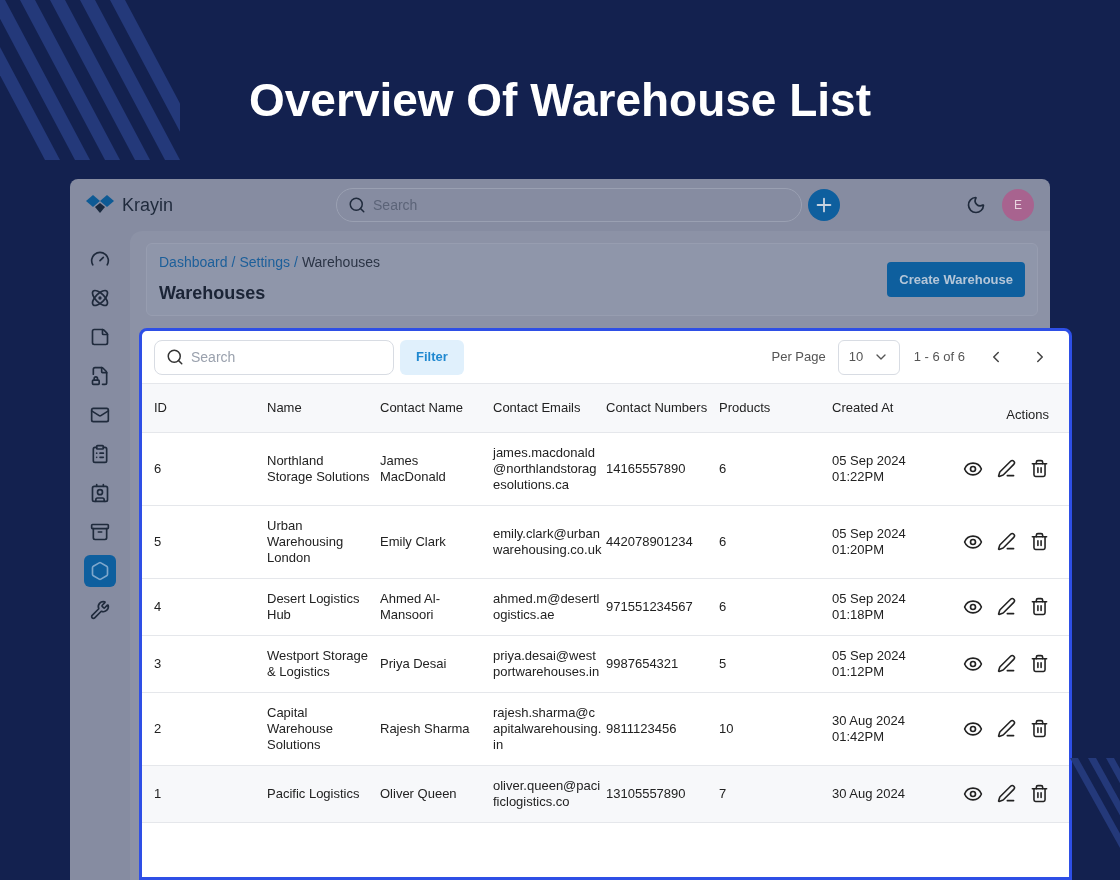  I want to click on column-header: Actions, so click(1028, 414).